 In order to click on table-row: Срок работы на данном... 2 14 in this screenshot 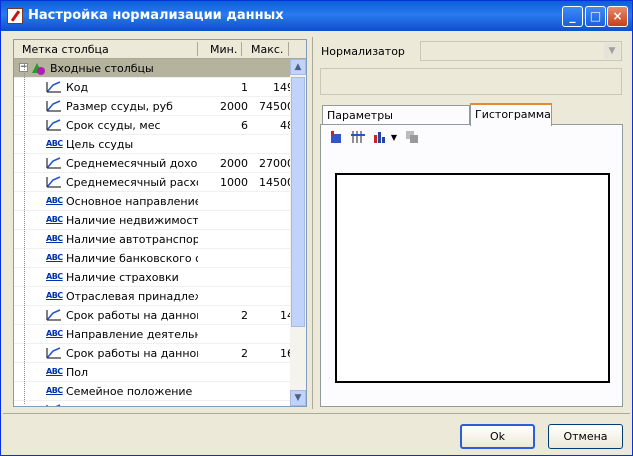, I will do `click(154, 315)`.